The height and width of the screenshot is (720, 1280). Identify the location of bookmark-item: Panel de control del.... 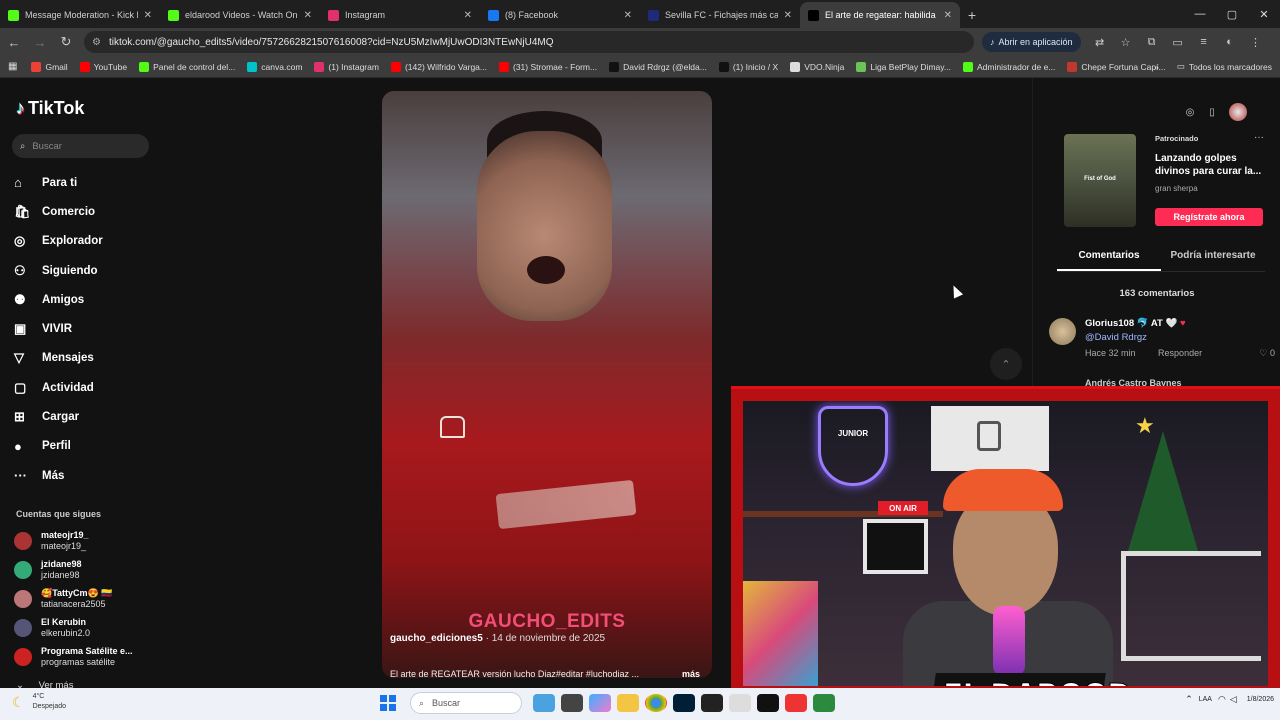
(187, 66).